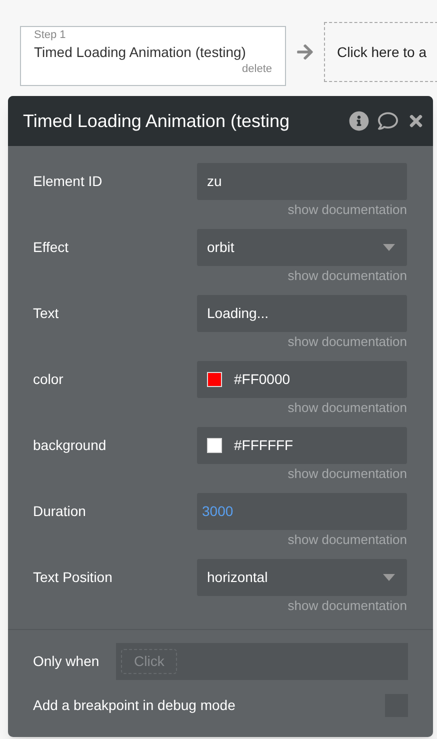  I want to click on close-icon, so click(416, 121).